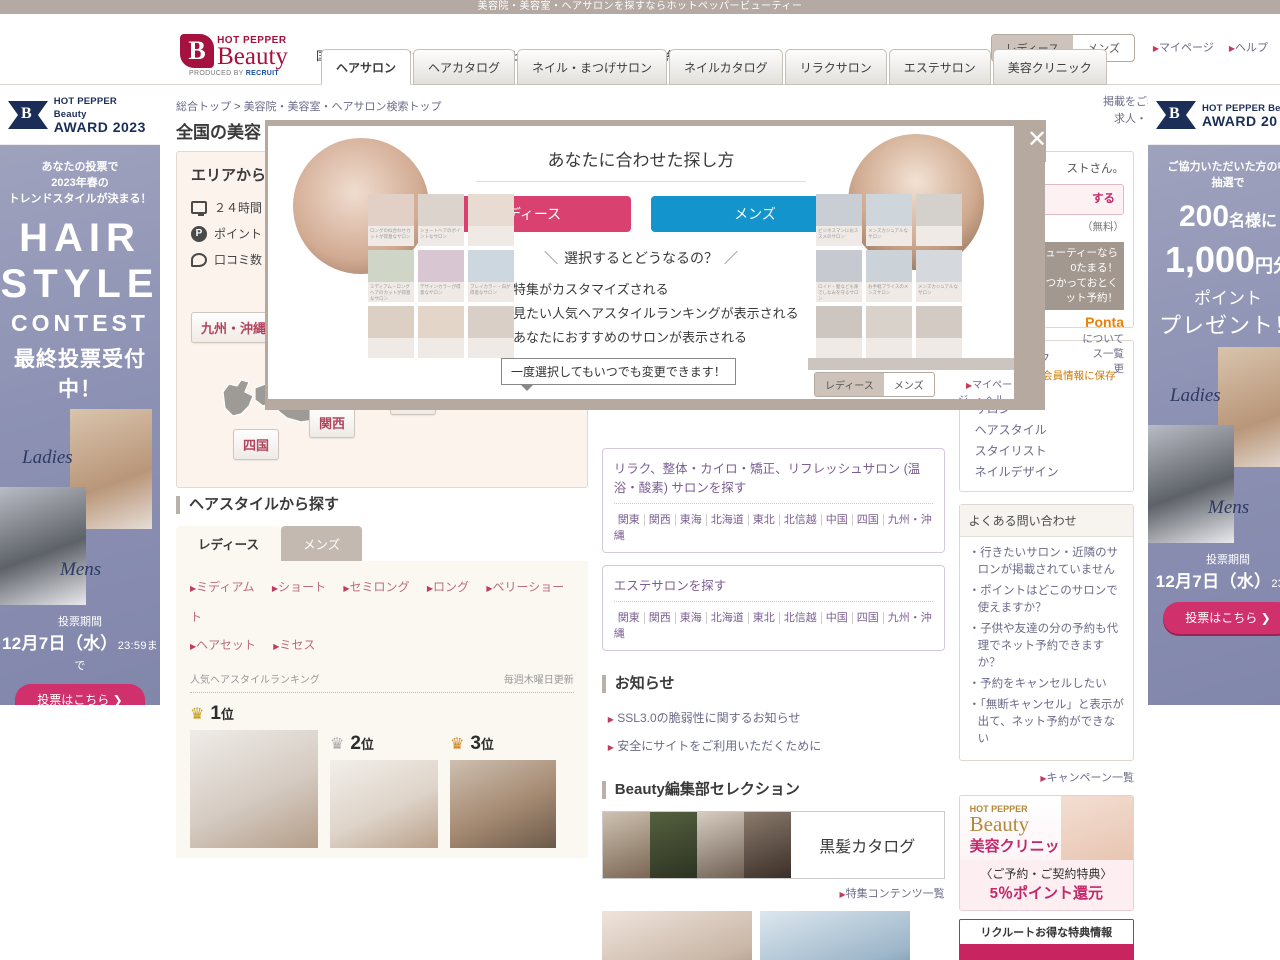  I want to click on esthetic-salon-title: エステサロンを探す, so click(773, 588).